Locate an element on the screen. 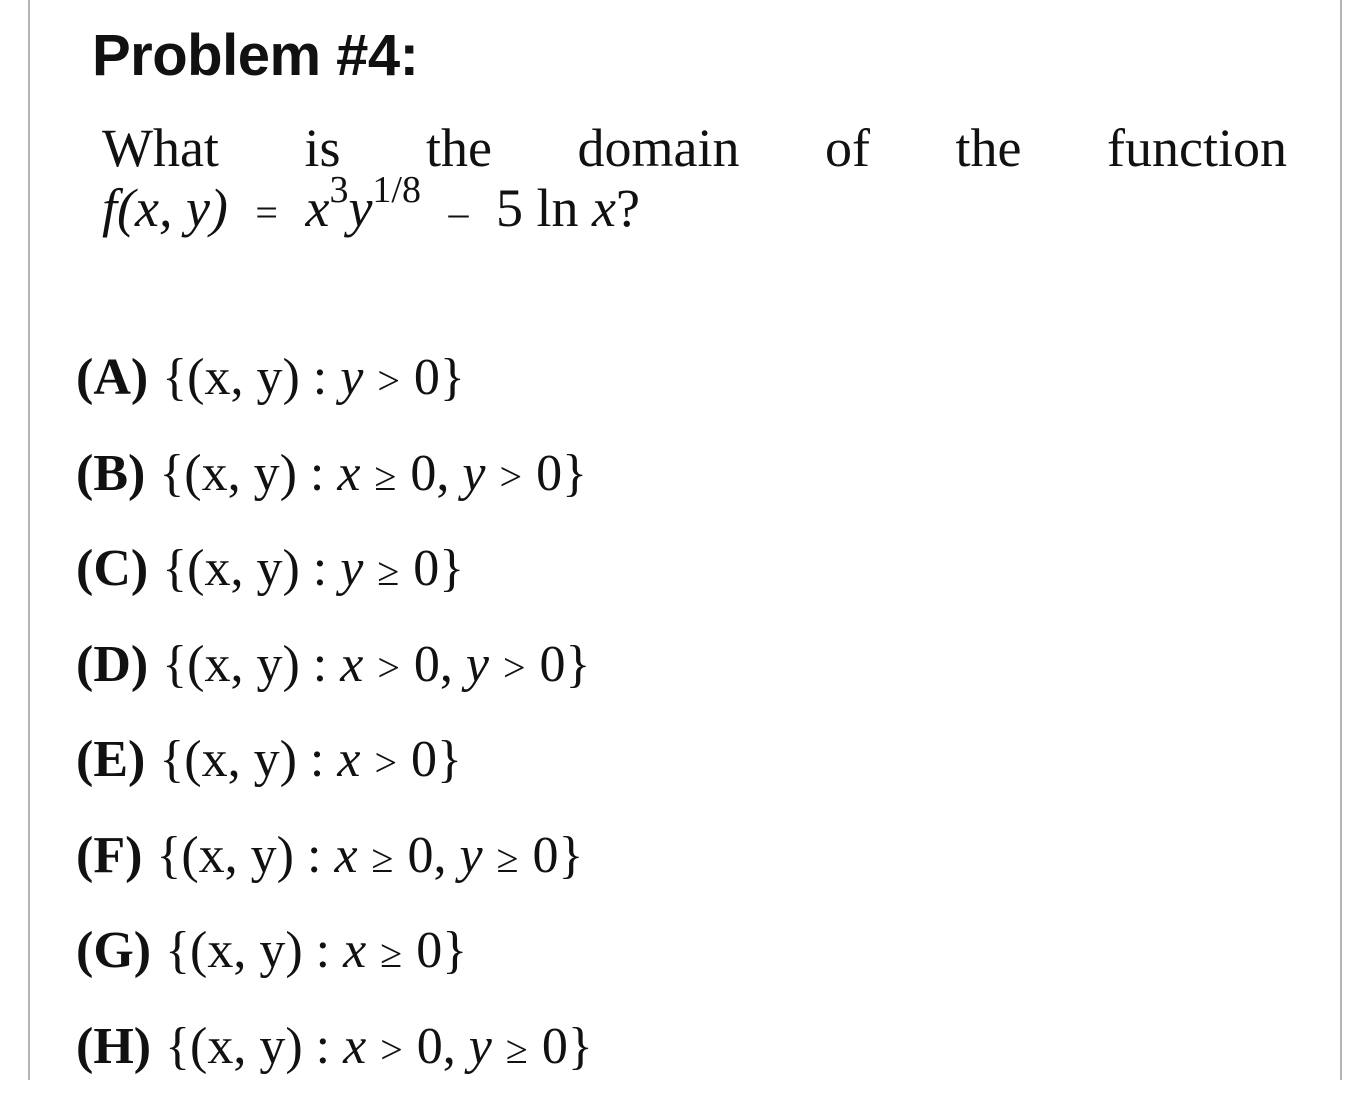  question-mark: ? is located at coordinates (628, 208).